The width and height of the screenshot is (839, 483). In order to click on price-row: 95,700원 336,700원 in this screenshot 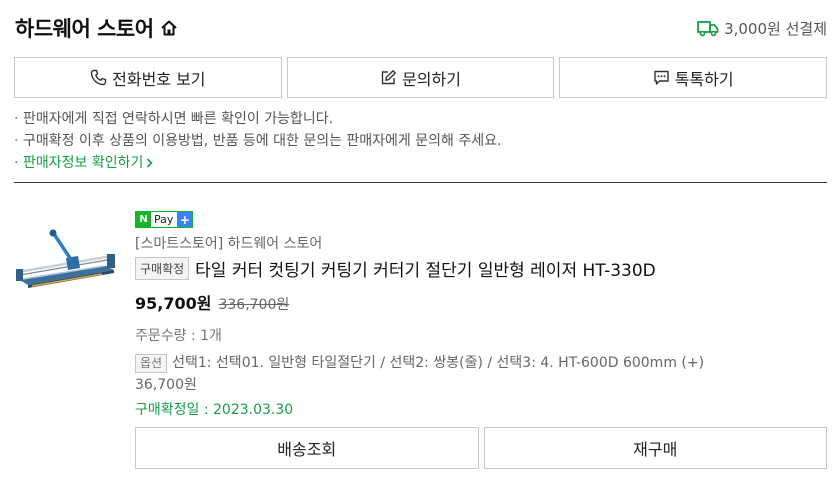, I will do `click(480, 302)`.